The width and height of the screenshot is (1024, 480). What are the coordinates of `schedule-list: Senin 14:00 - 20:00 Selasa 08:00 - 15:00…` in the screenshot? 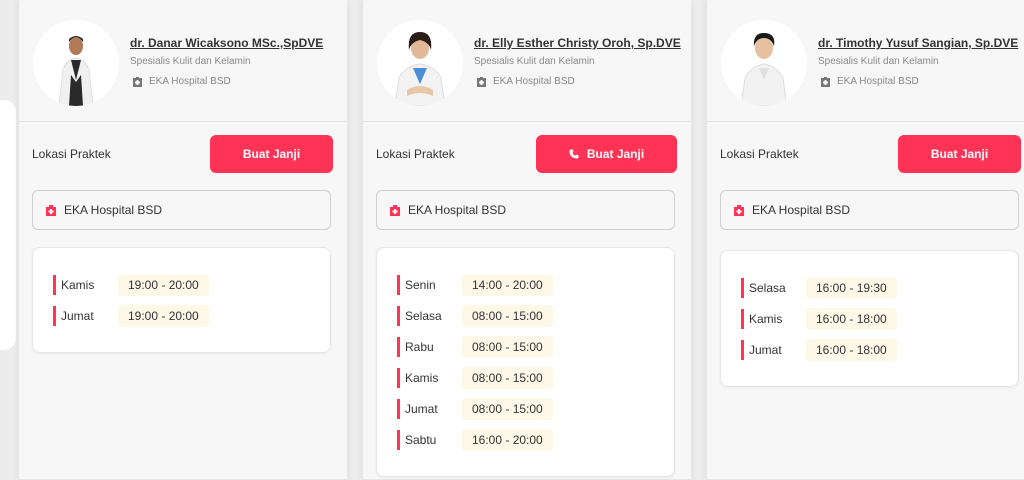 It's located at (525, 362).